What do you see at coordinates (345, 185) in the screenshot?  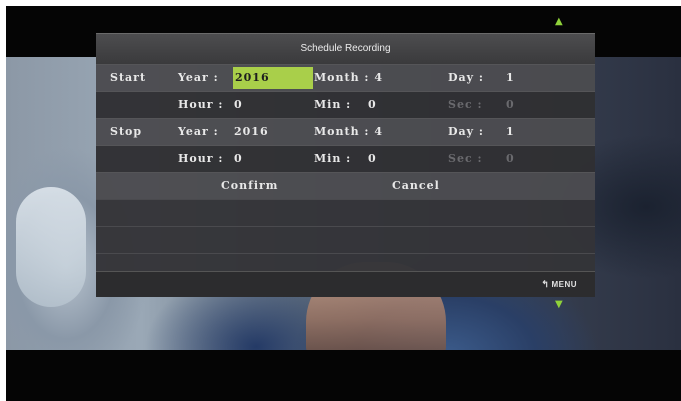 I see `actions-row: Confirm Cancel` at bounding box center [345, 185].